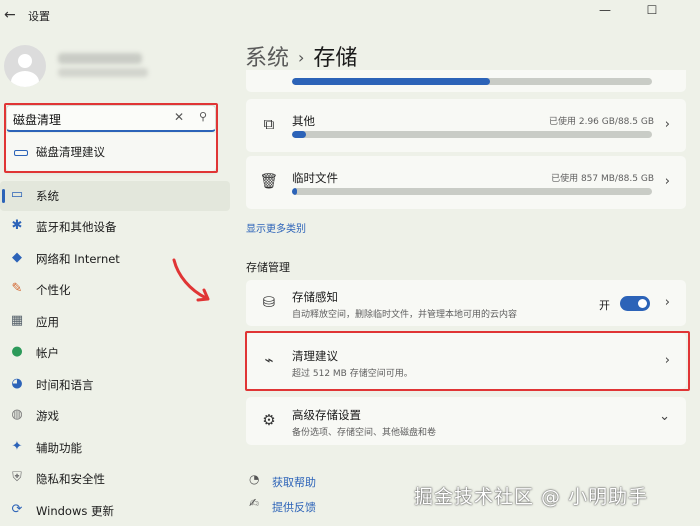 Image resolution: width=700 pixels, height=526 pixels. What do you see at coordinates (642, 303) in the screenshot?
I see `toggle-knob` at bounding box center [642, 303].